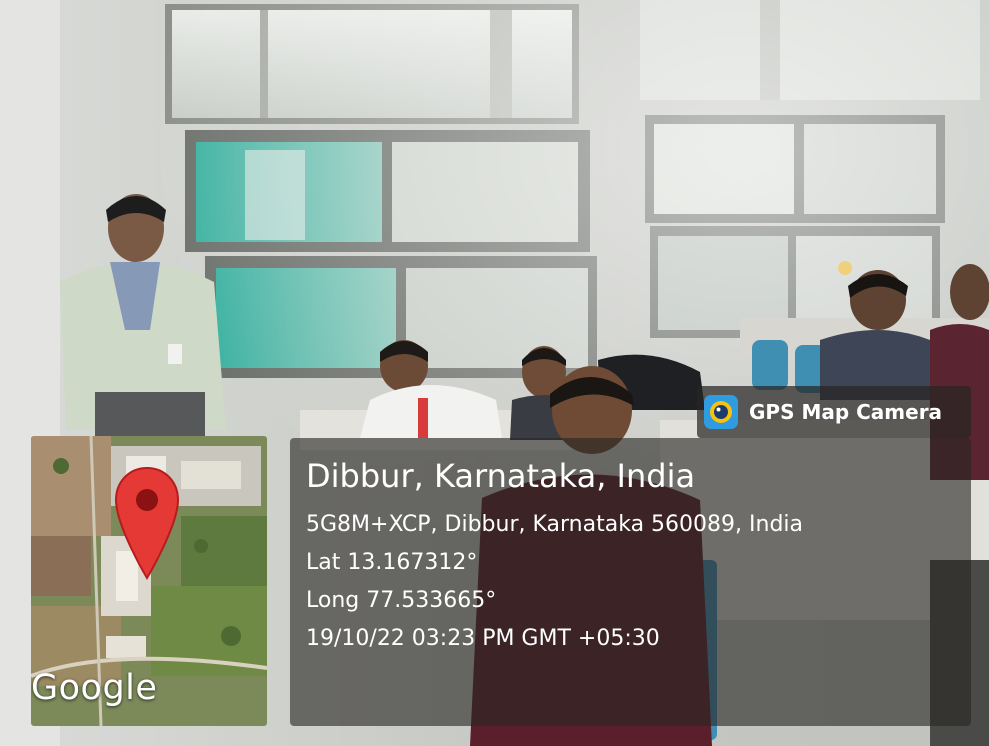 The height and width of the screenshot is (746, 989). What do you see at coordinates (501, 476) in the screenshot?
I see `place-title: Dibbur, Karnataka, India` at bounding box center [501, 476].